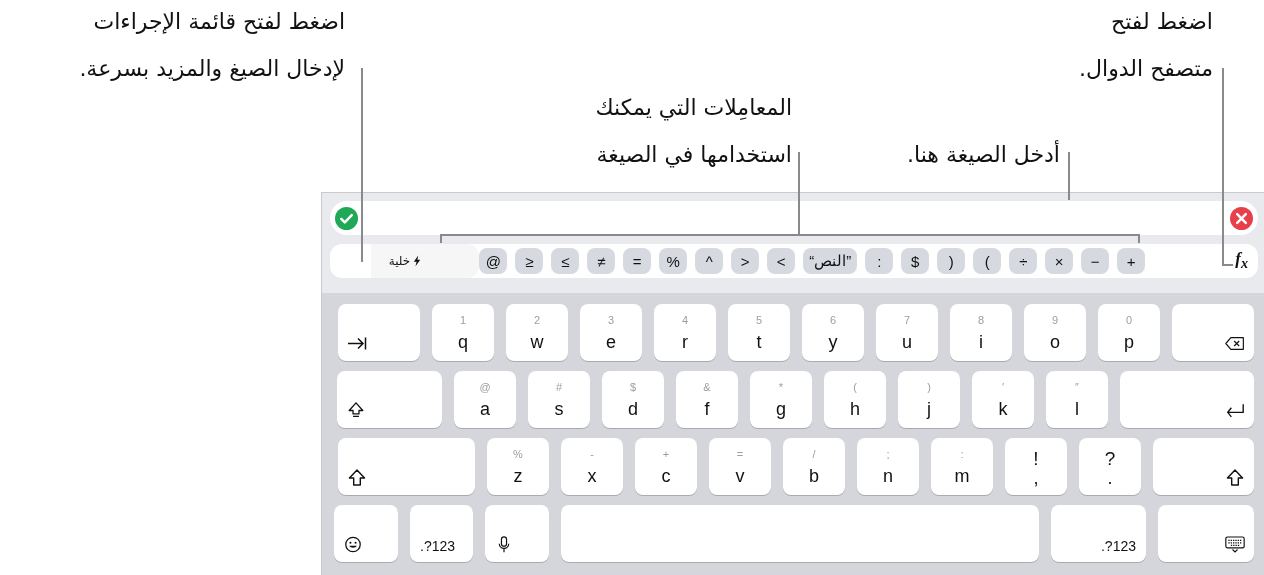 The height and width of the screenshot is (575, 1264). I want to click on punctuation-key: ? ., so click(1110, 466).